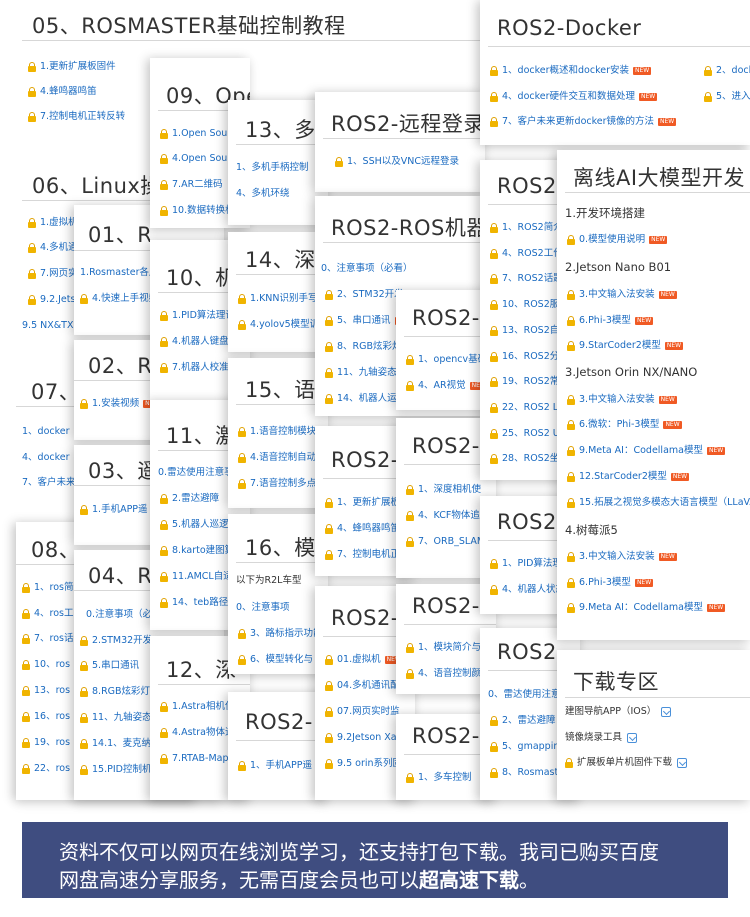 This screenshot has height=917, width=750. What do you see at coordinates (277, 458) in the screenshot?
I see `lesson-link: 4.语音控制自动` at bounding box center [277, 458].